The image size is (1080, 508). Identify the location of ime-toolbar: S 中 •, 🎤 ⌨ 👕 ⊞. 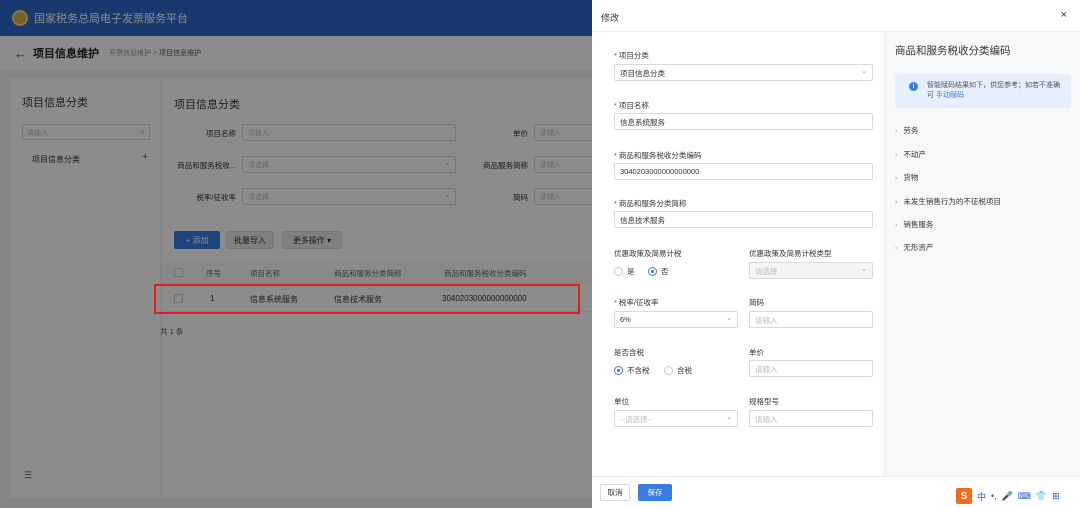
(1008, 496).